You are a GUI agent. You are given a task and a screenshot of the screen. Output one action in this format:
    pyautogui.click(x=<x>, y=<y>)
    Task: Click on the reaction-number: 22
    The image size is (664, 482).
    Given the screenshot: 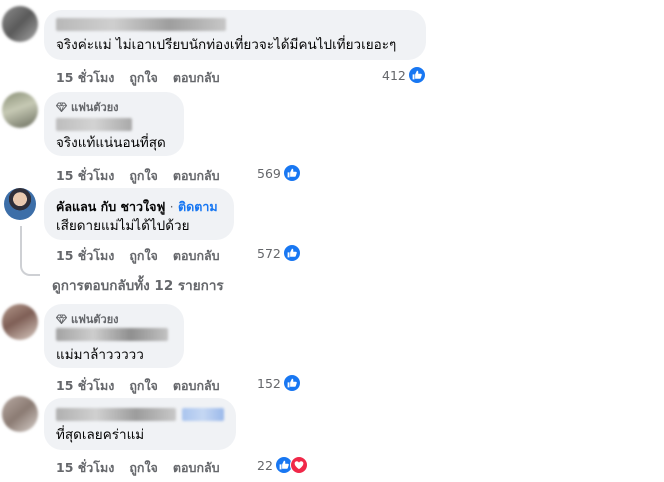 What is the action you would take?
    pyautogui.click(x=265, y=465)
    